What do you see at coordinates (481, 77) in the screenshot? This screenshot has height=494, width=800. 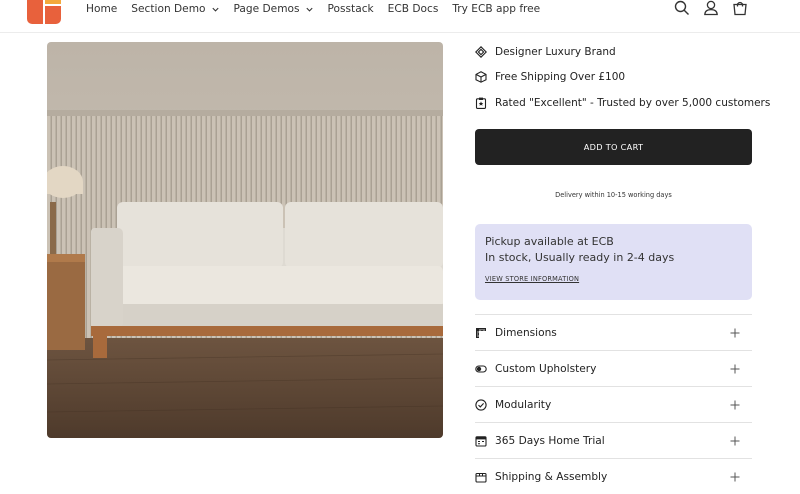 I see `box-icon` at bounding box center [481, 77].